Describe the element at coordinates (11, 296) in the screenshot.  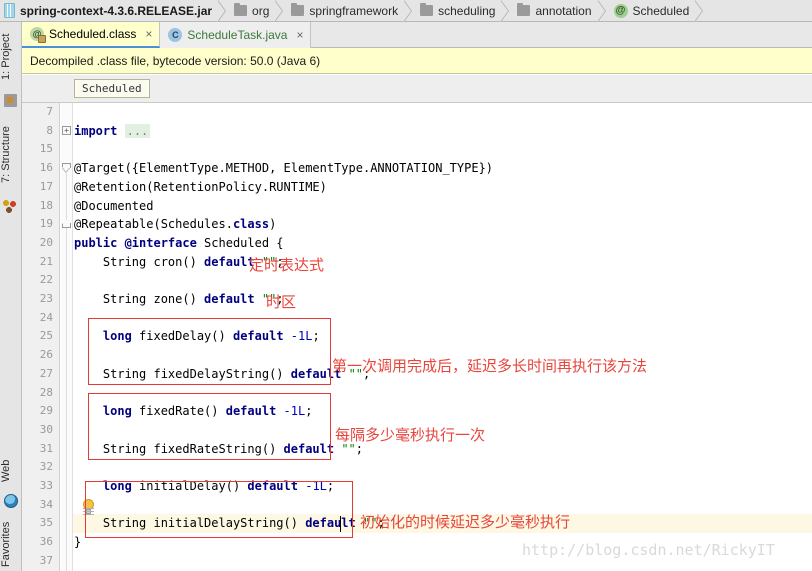
I see `left-tool-strip: 1: Project 7: Structure Web Favorites` at that location.